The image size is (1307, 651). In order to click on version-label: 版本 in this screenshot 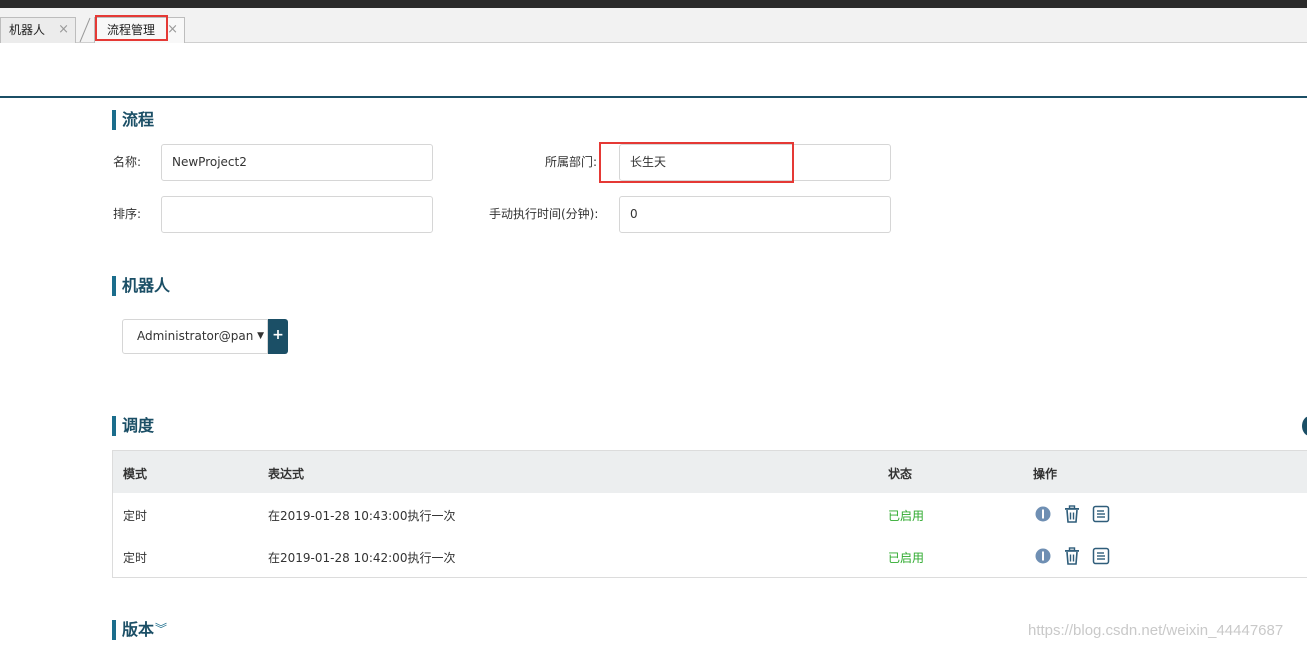, I will do `click(138, 629)`.